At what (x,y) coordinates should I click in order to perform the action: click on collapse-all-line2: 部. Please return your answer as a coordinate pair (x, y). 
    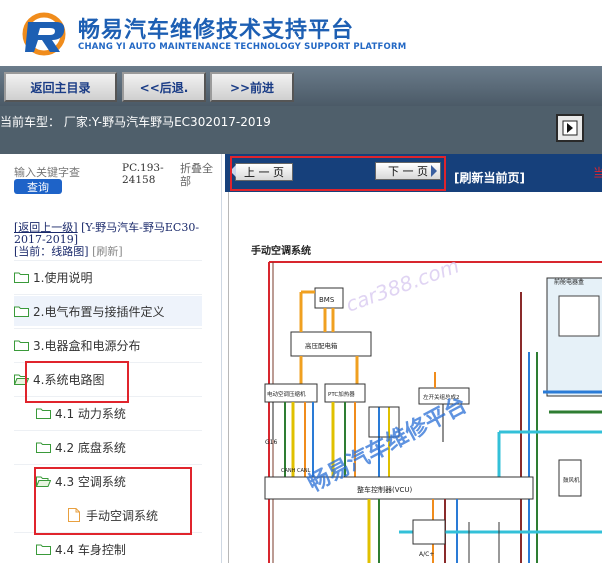
    Looking at the image, I should click on (185, 181).